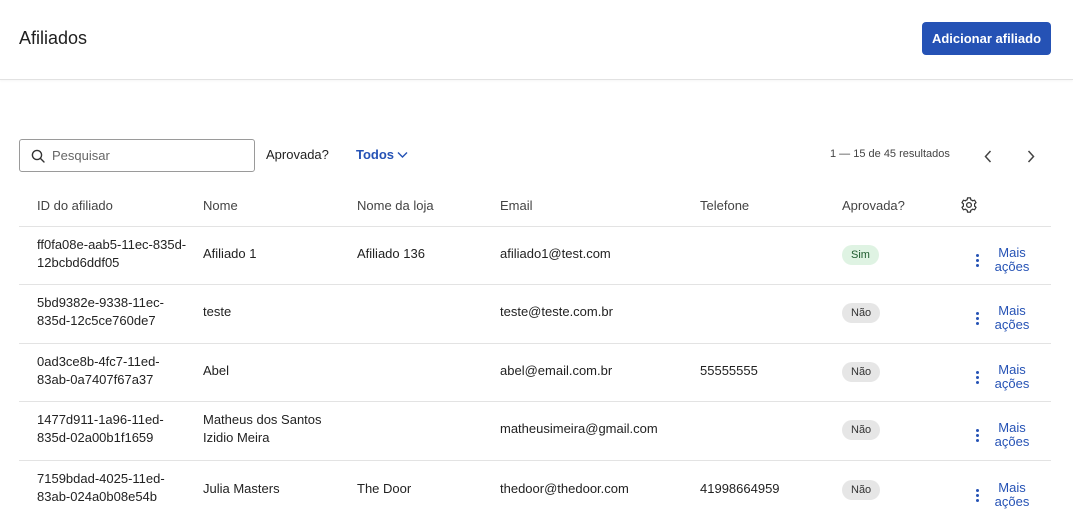 The height and width of the screenshot is (519, 1073). I want to click on affiliate-id: 1477d911-1a96-11ed-835d-02a00b1f1659, so click(100, 428).